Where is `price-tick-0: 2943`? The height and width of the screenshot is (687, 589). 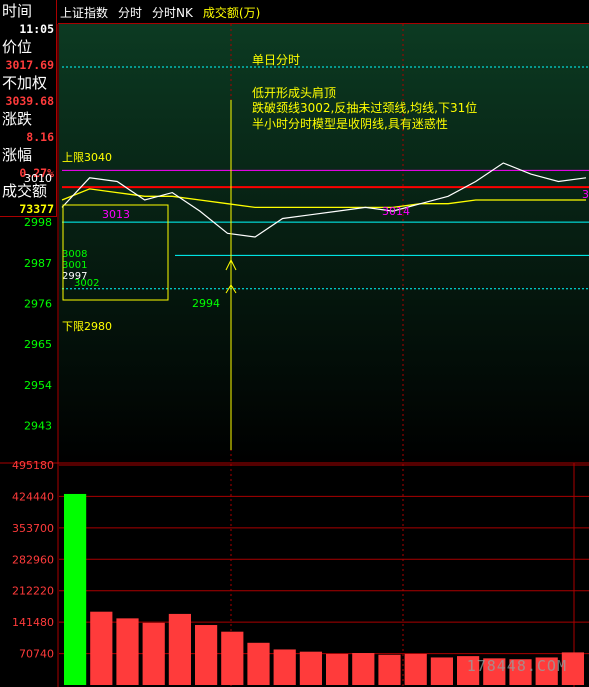 price-tick-0: 2943 is located at coordinates (38, 425).